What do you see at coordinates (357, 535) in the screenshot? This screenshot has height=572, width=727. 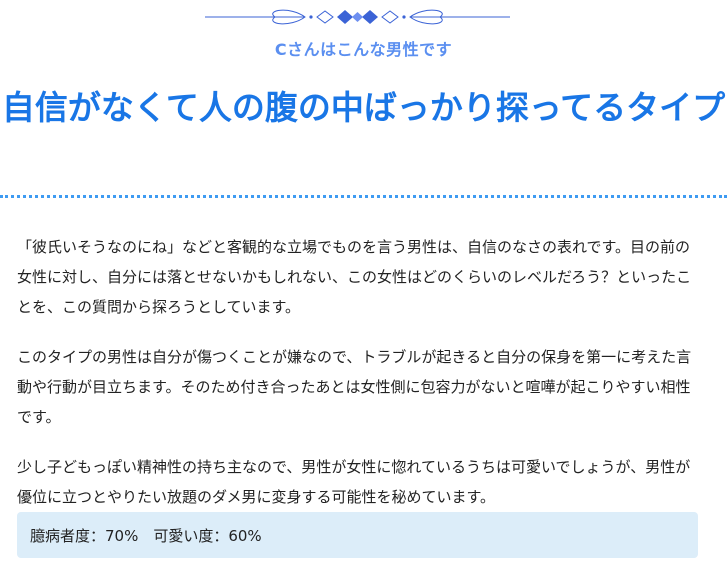 I see `rating-box: 臆病者度：70% 可愛い度：60%` at bounding box center [357, 535].